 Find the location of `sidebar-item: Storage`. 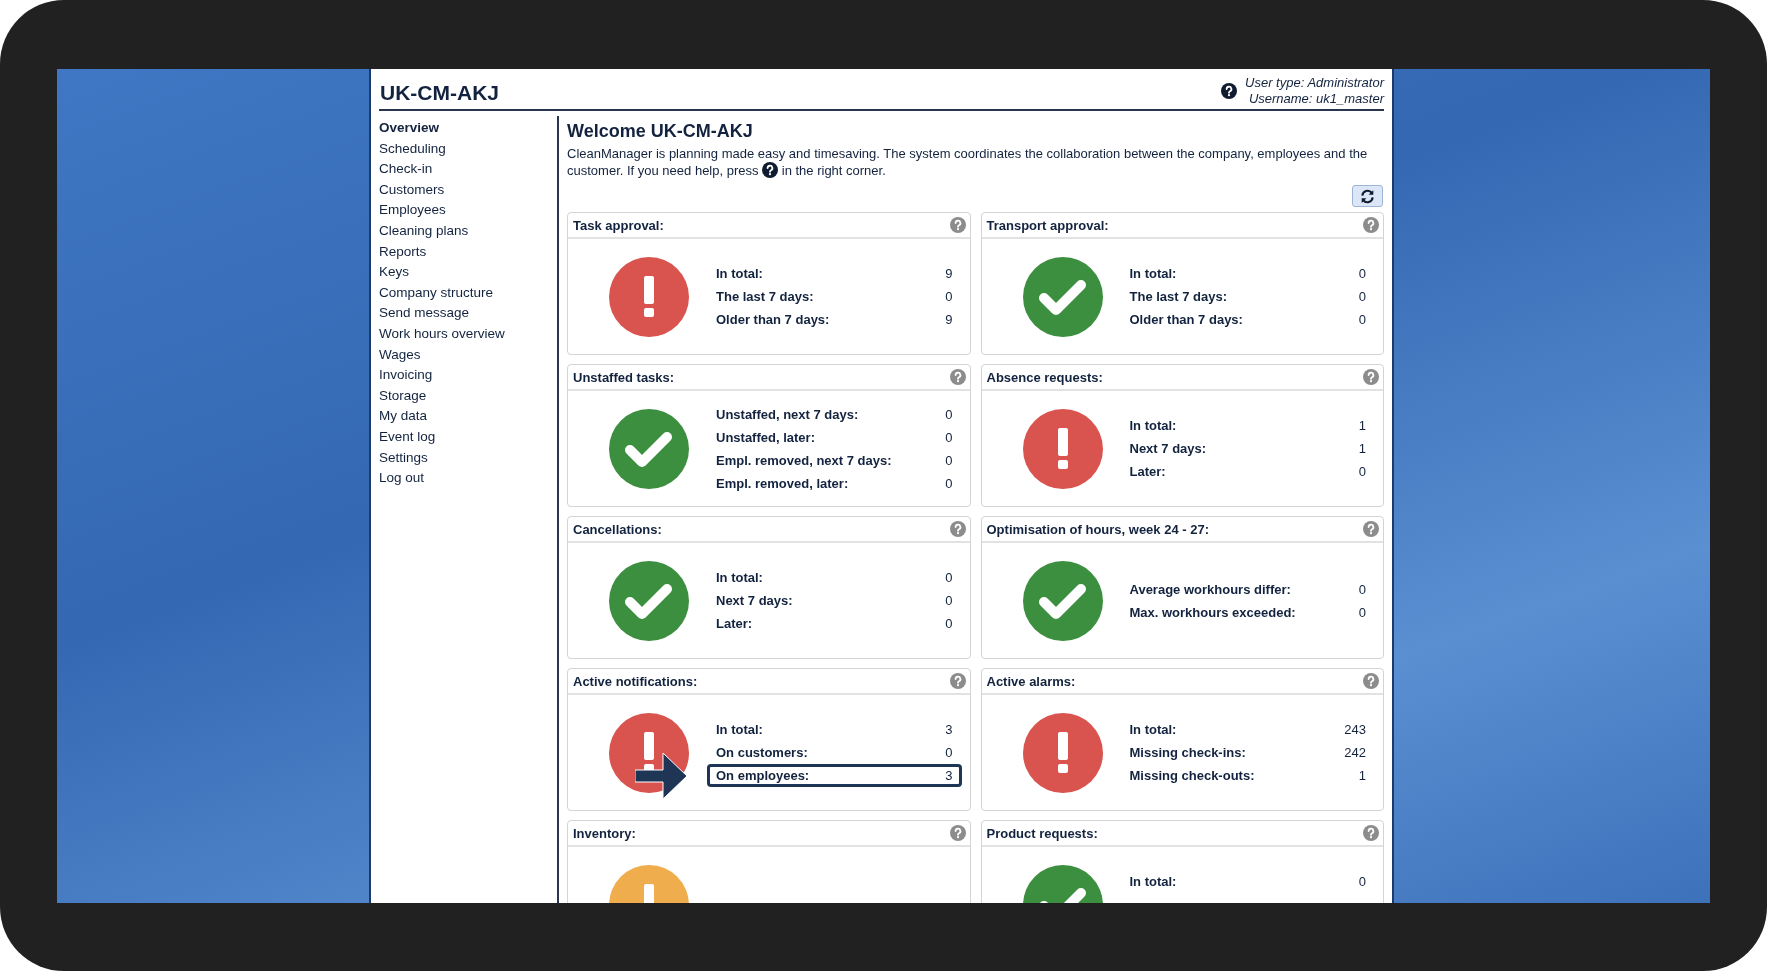

sidebar-item: Storage is located at coordinates (403, 396).